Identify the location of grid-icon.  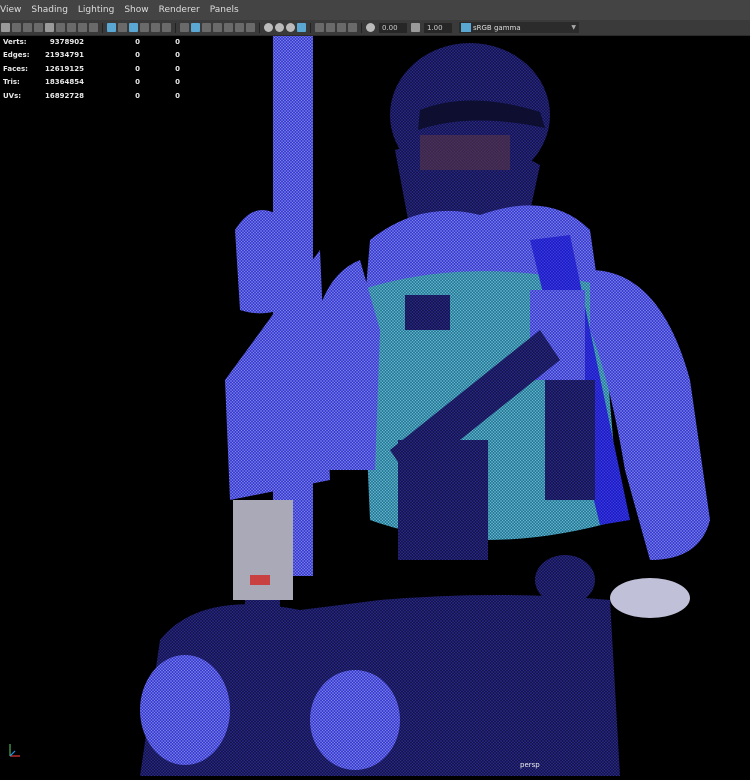
(111, 27).